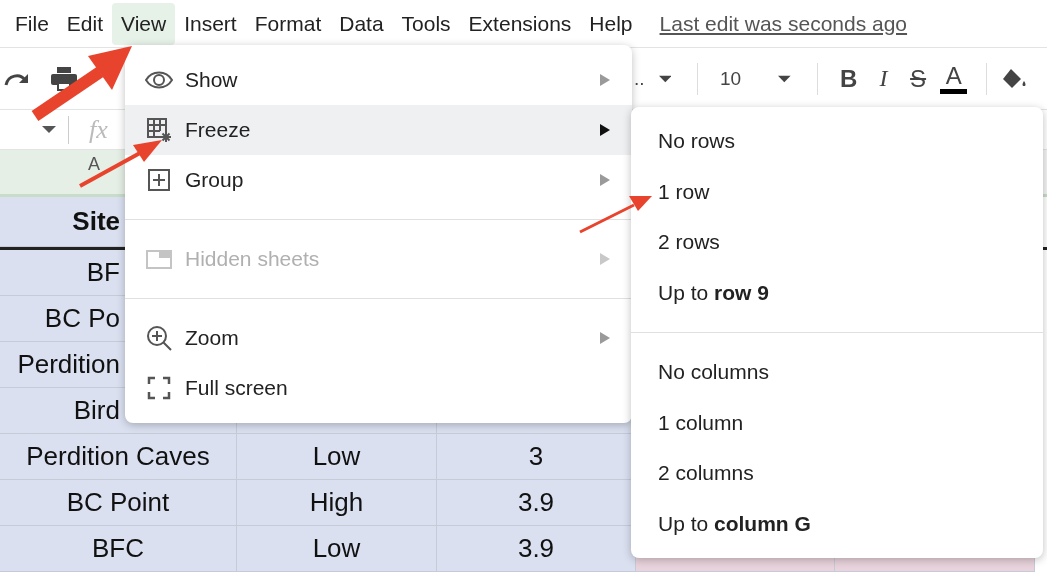 This screenshot has width=1047, height=574. What do you see at coordinates (883, 78) in the screenshot?
I see `italic-button: I` at bounding box center [883, 78].